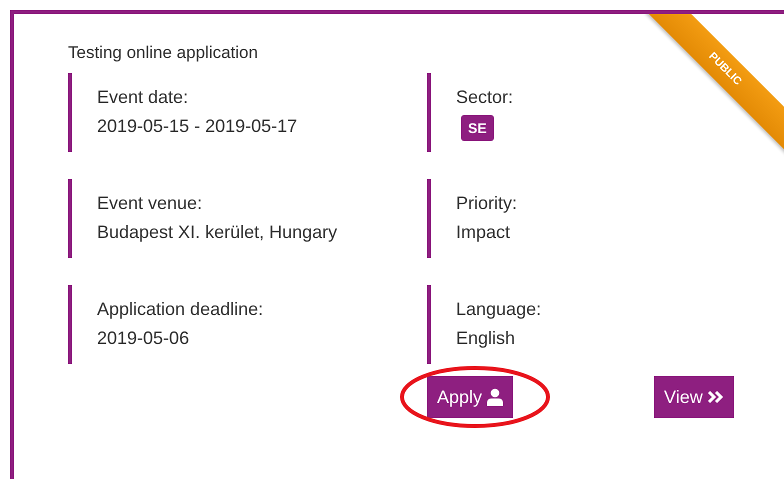  I want to click on sector-tag: SE, so click(477, 128).